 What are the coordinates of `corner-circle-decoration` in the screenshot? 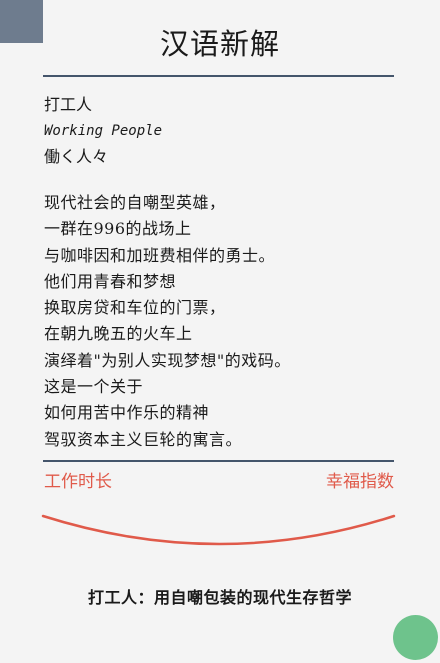 It's located at (415, 637).